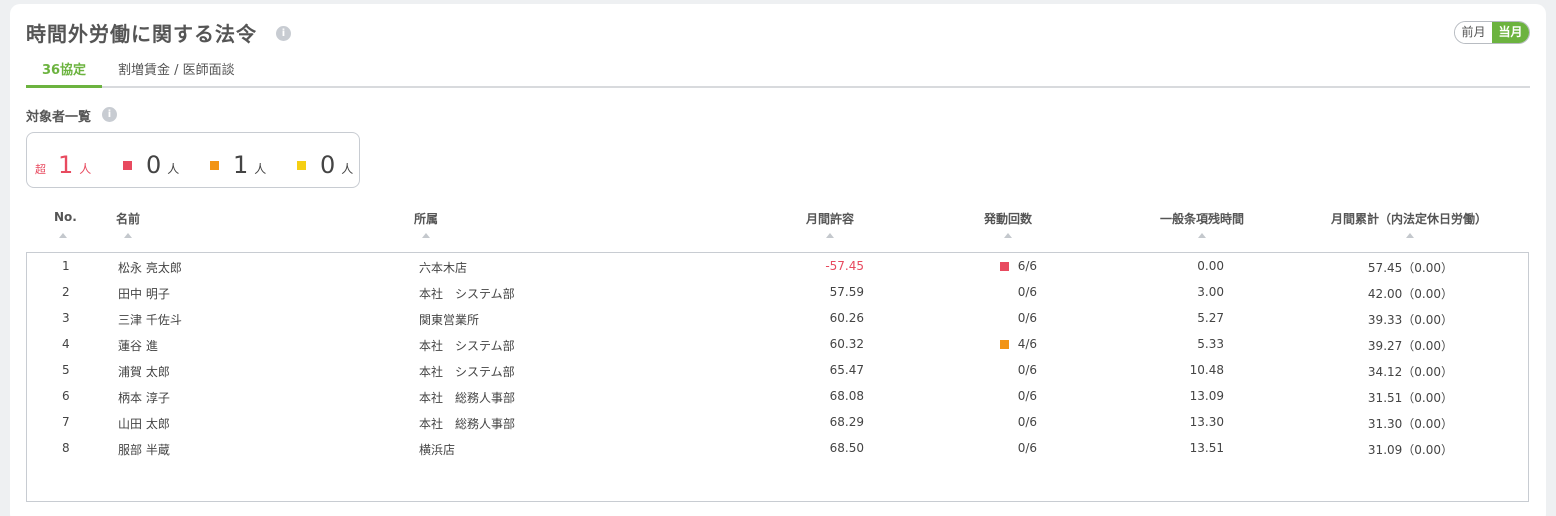 Image resolution: width=1556 pixels, height=516 pixels. I want to click on summary-yellow: 0 人, so click(325, 165).